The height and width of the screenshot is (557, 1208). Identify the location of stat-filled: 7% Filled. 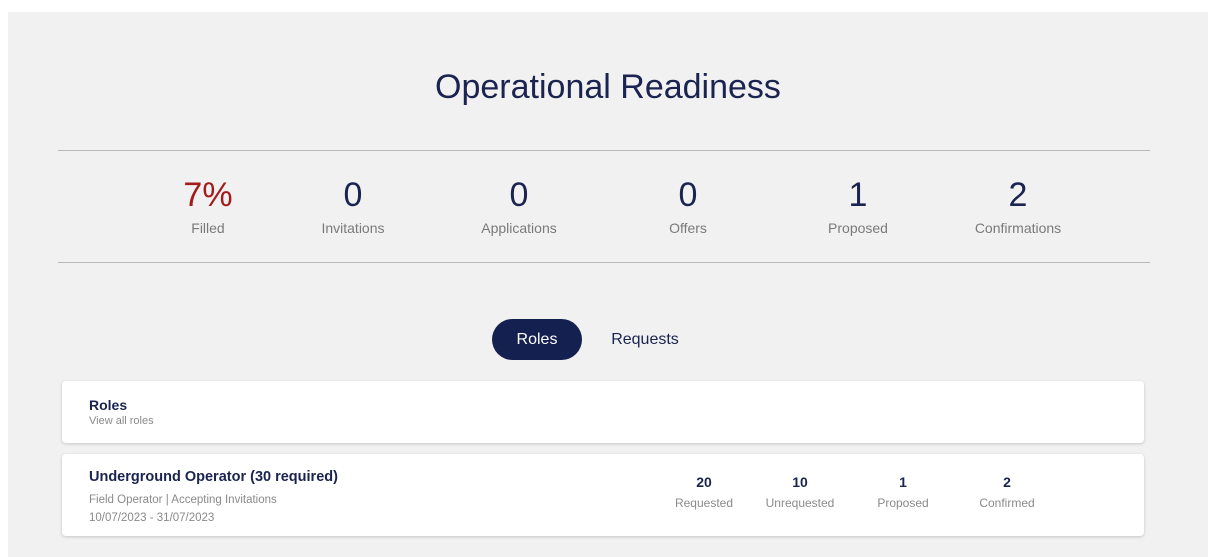
(208, 206).